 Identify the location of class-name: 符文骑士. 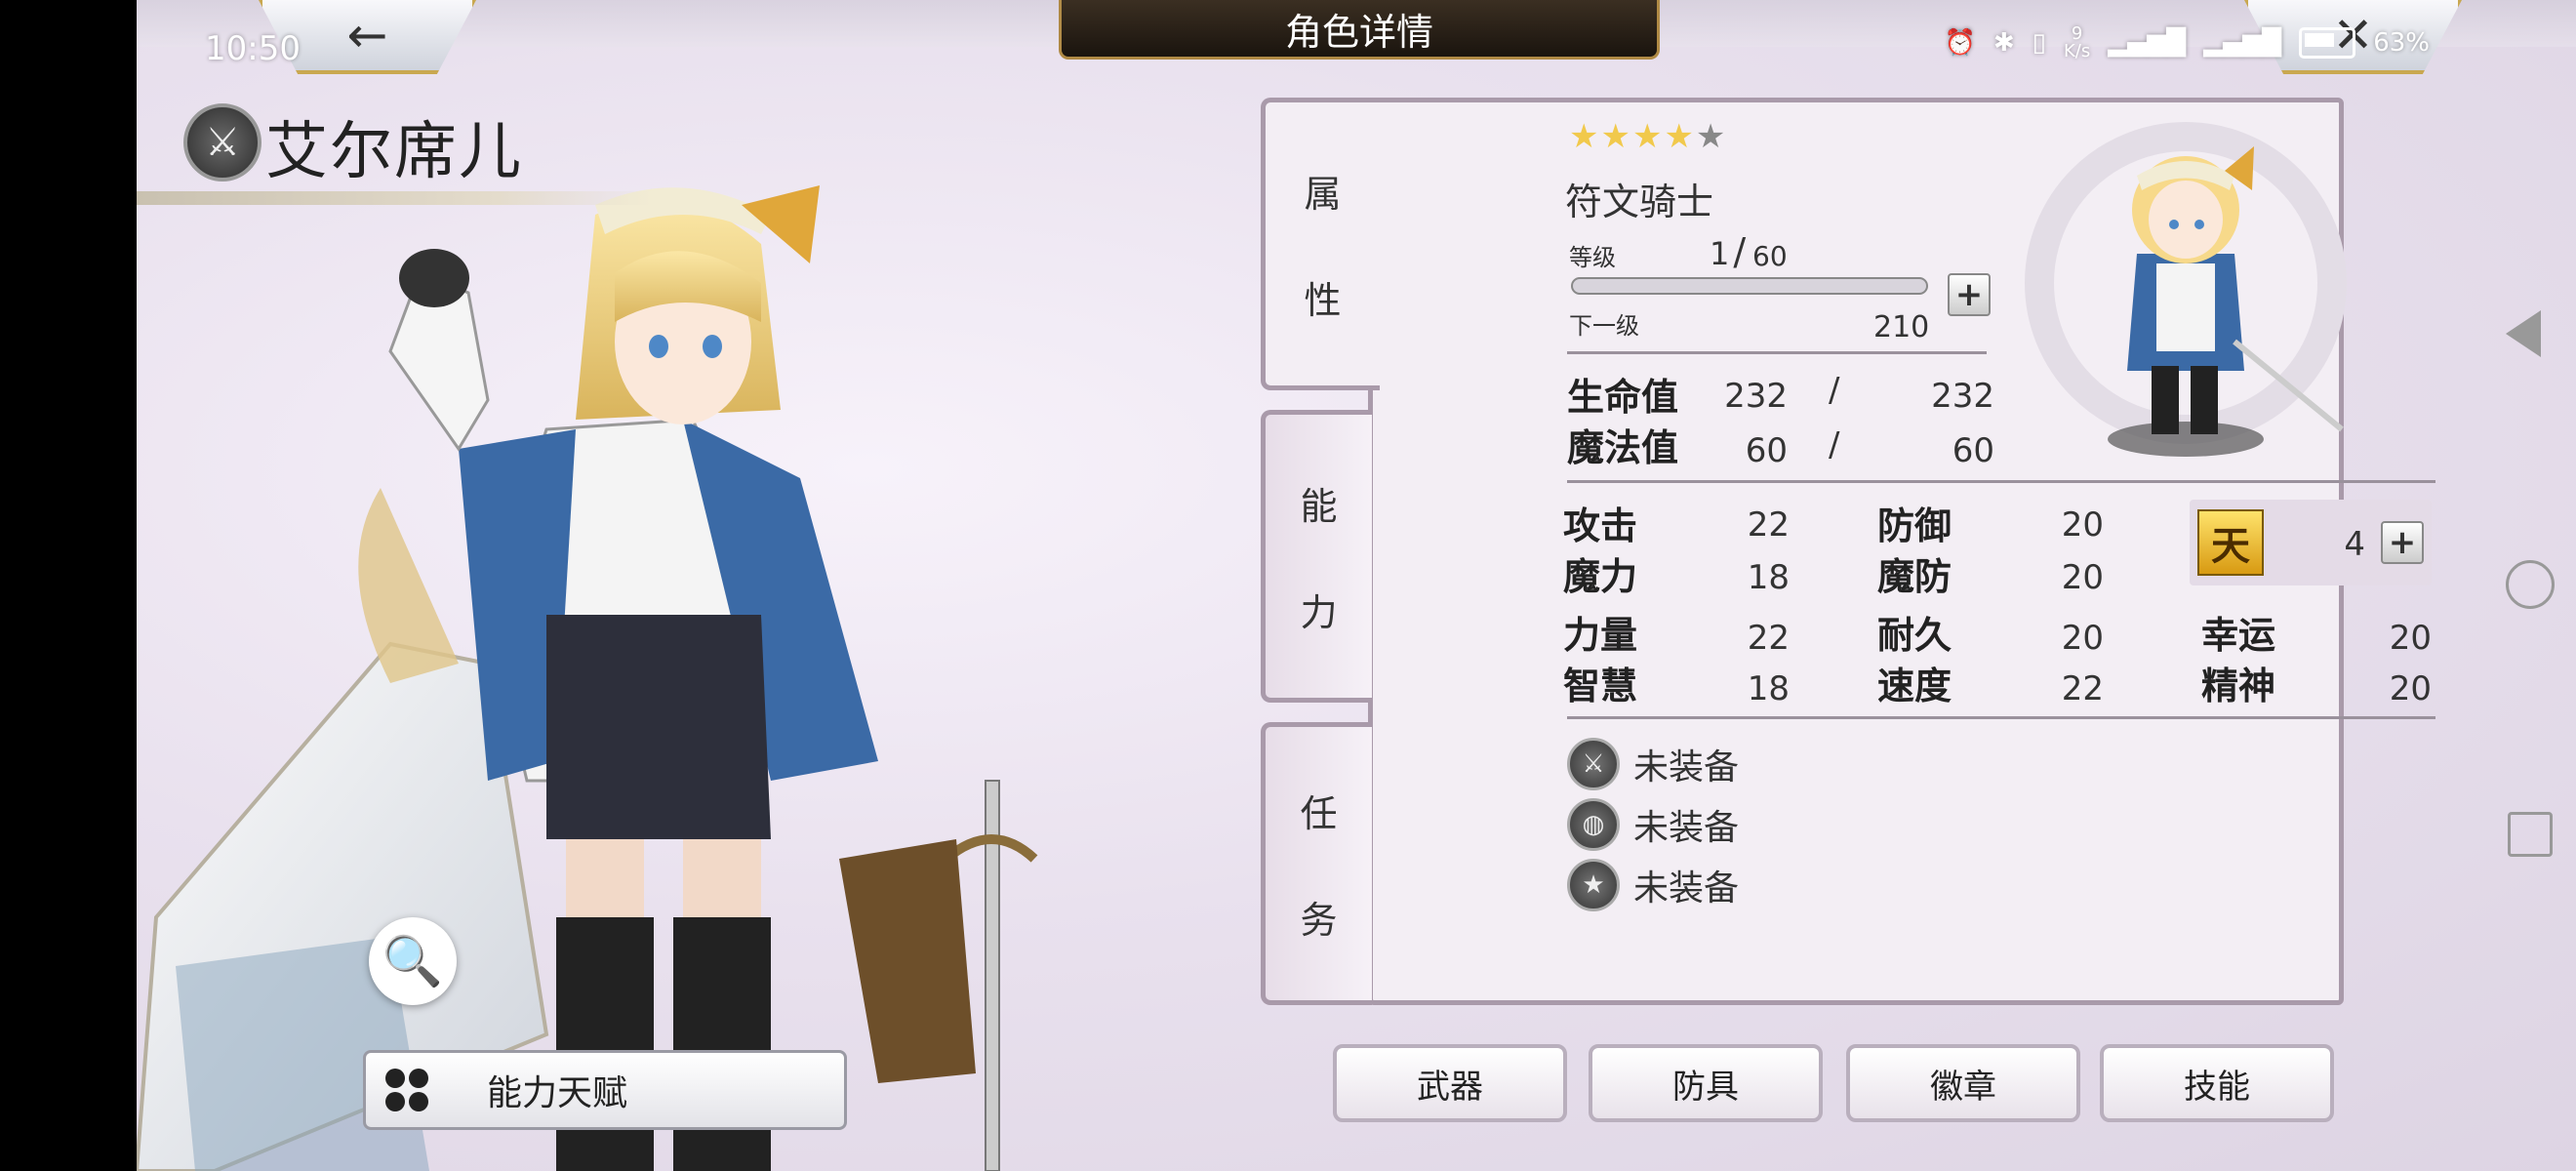
(1639, 202).